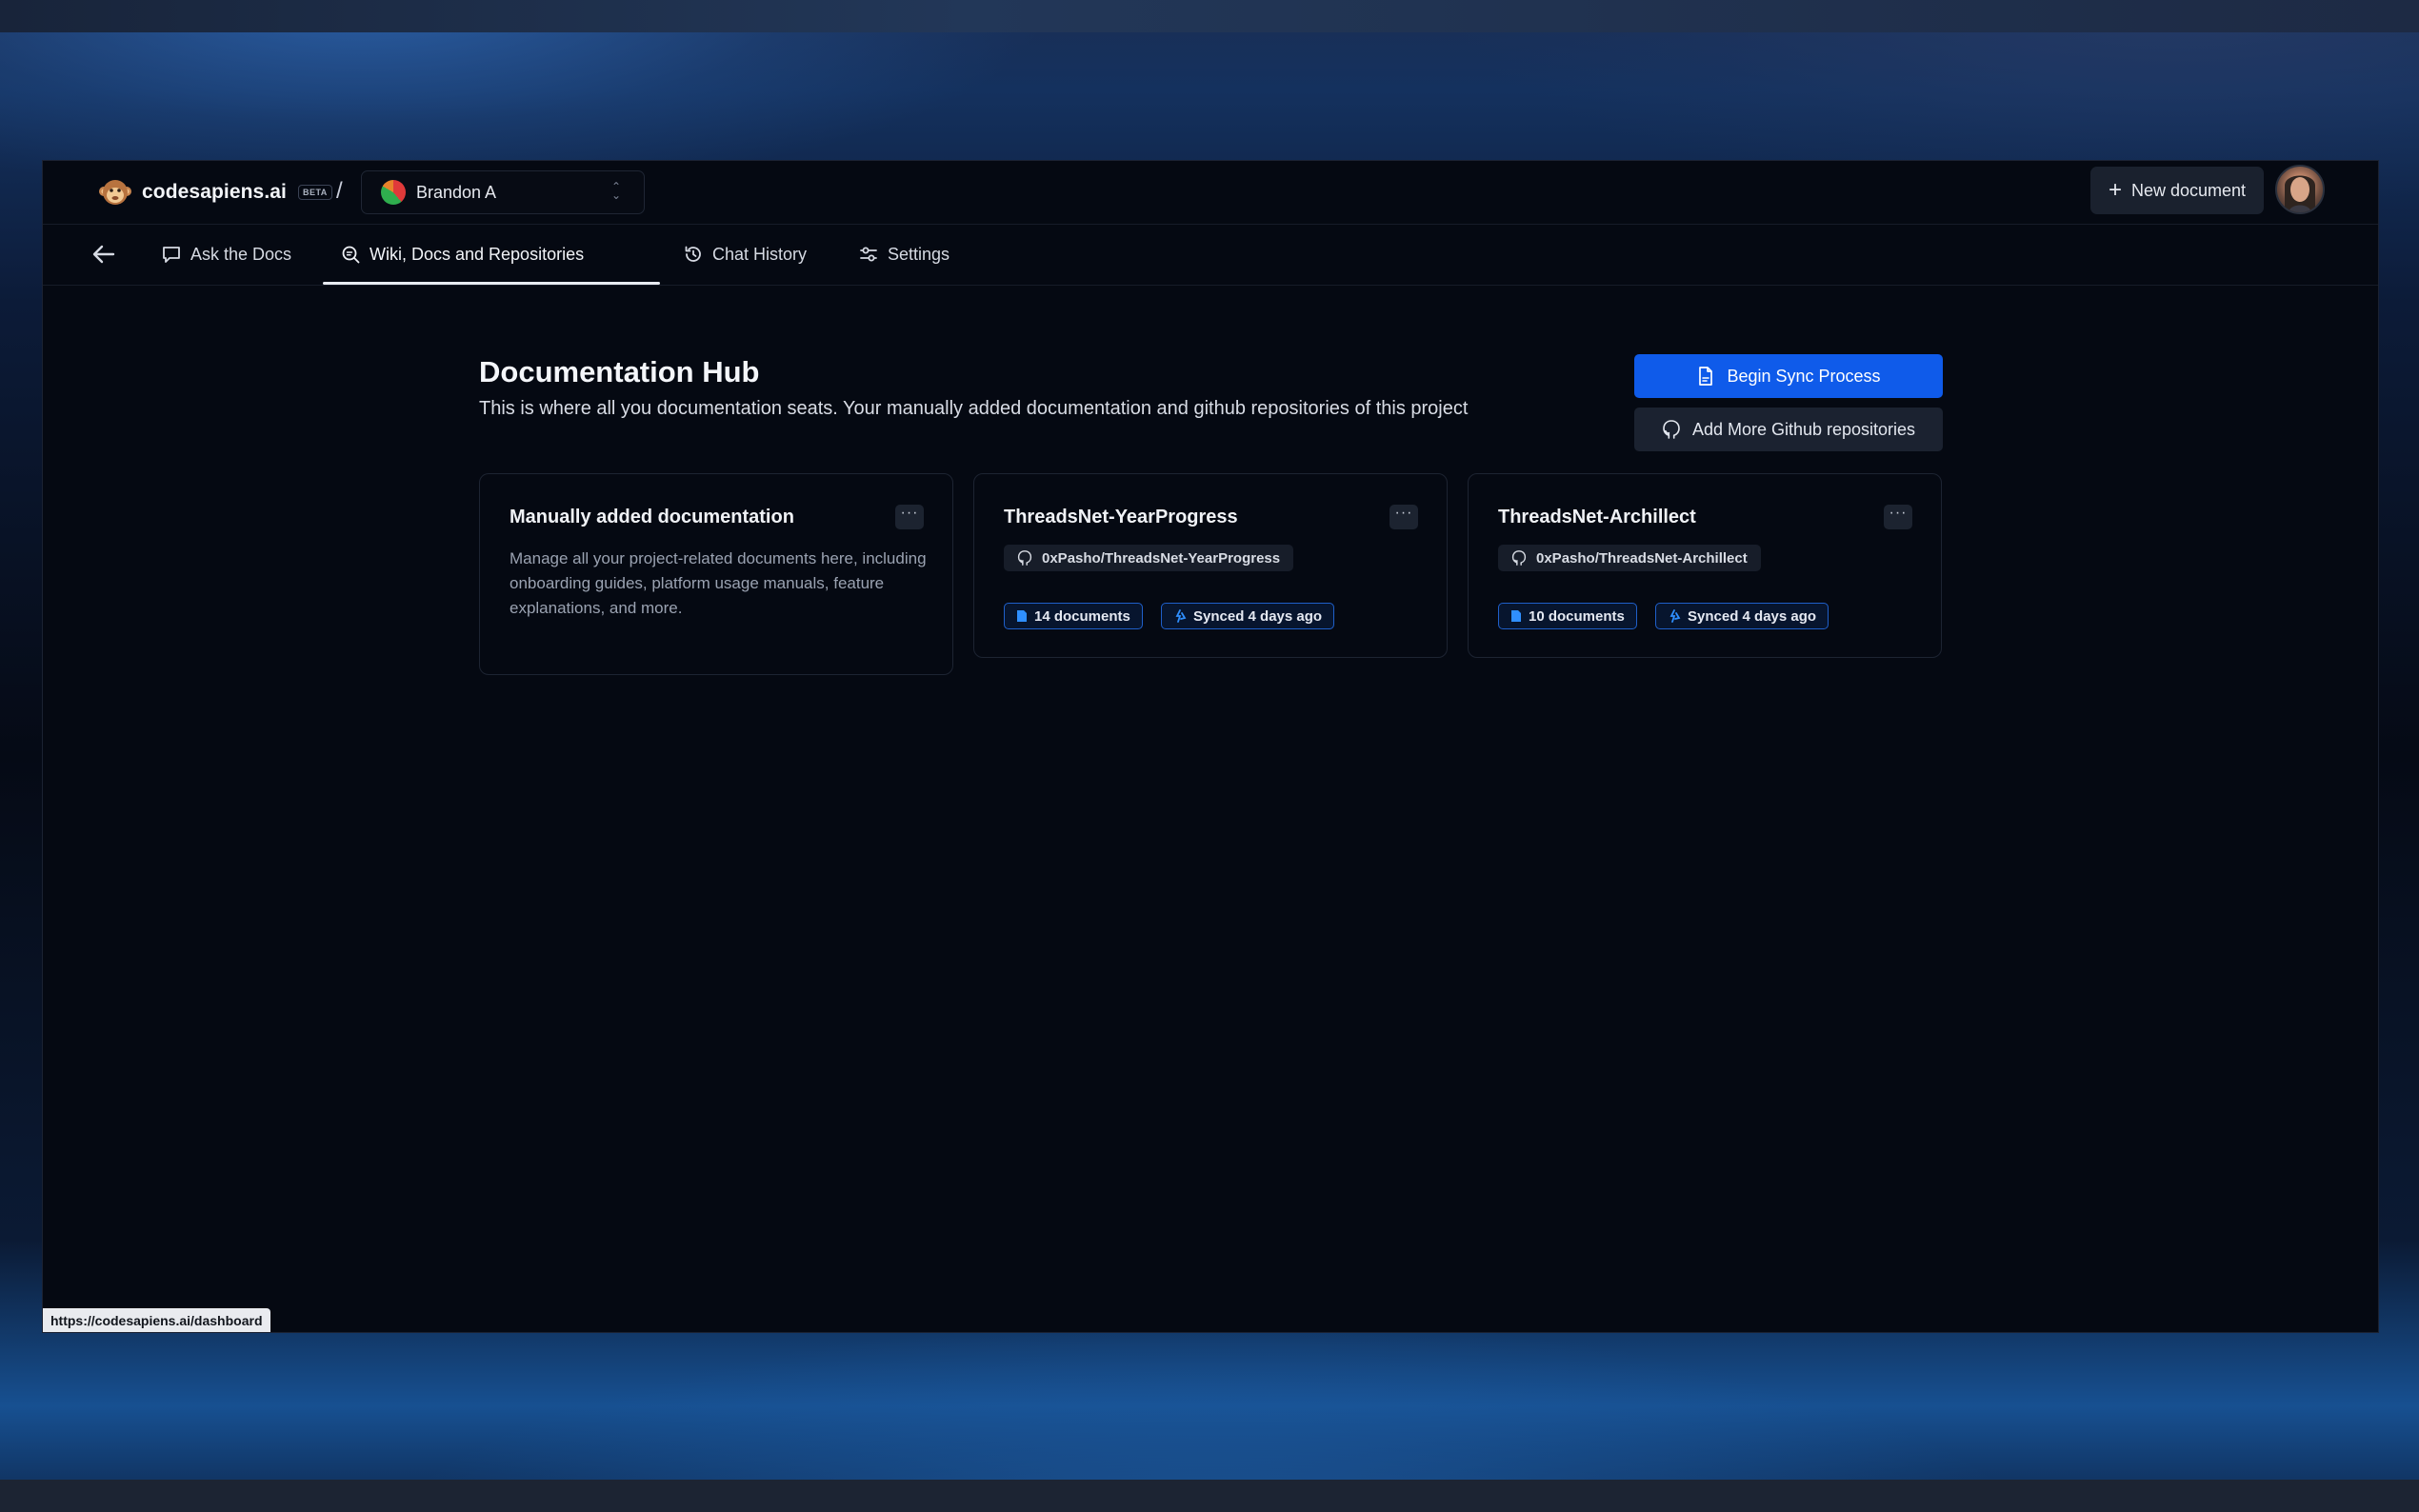 Image resolution: width=2419 pixels, height=1512 pixels. I want to click on repo-path-chip: 0xPasho/ThreadsNet-YearProgress, so click(1149, 558).